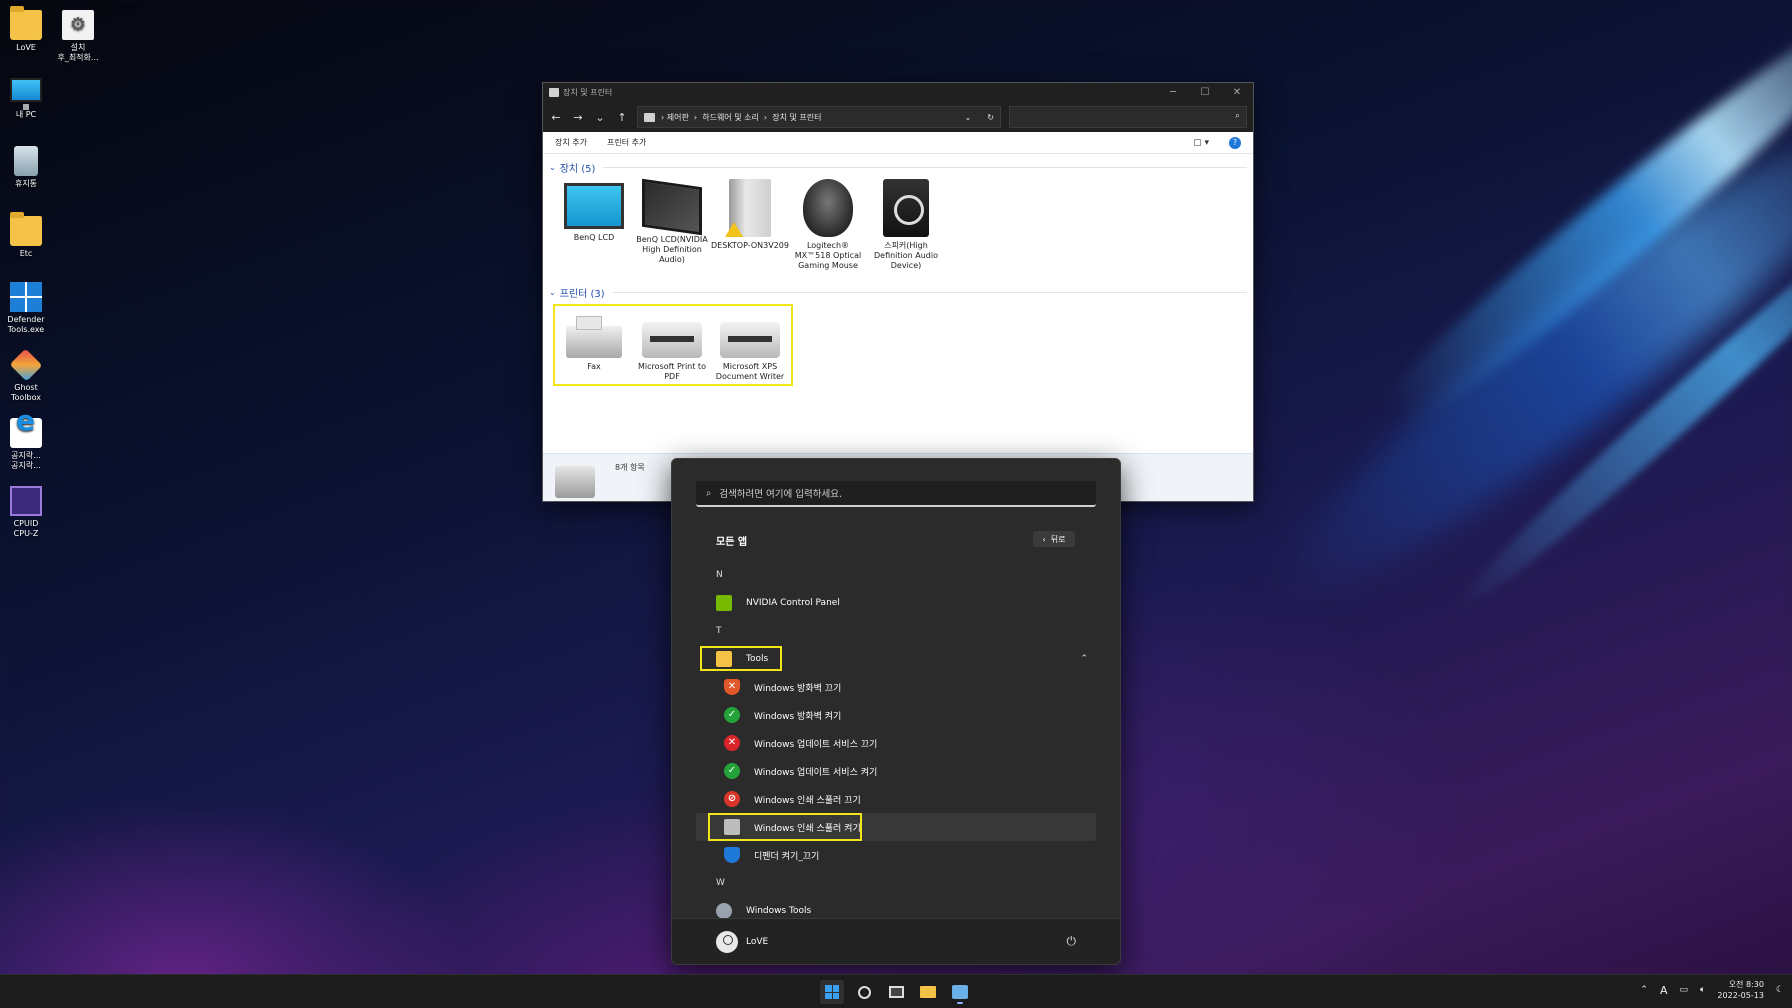 The width and height of the screenshot is (1792, 1008). Describe the element at coordinates (1702, 990) in the screenshot. I see `volume-icon: 🔈︎` at that location.